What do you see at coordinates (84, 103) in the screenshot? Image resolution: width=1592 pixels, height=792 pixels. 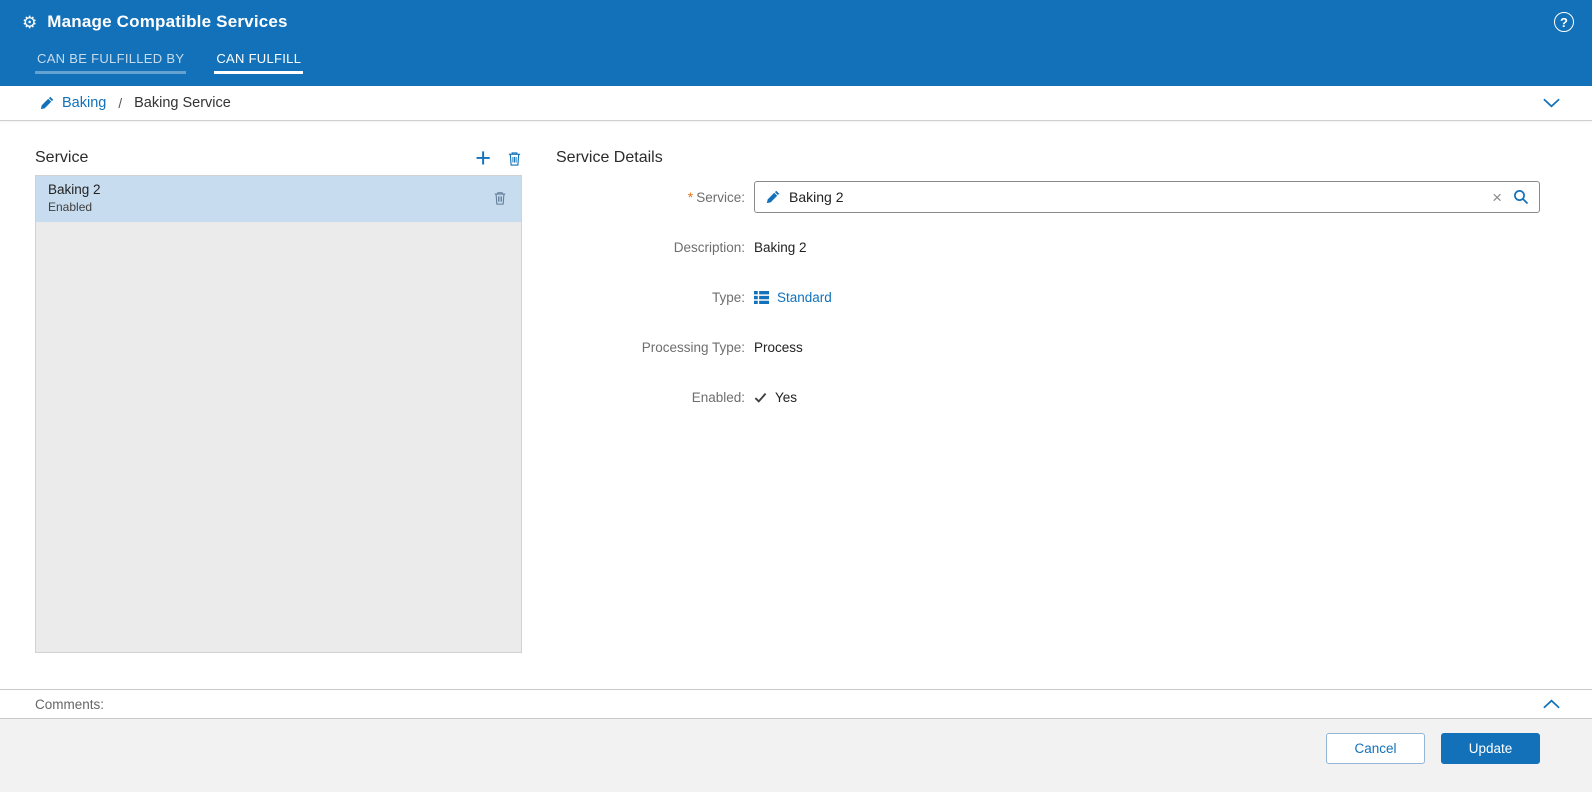 I see `breadcrumb-link-baking: Baking` at bounding box center [84, 103].